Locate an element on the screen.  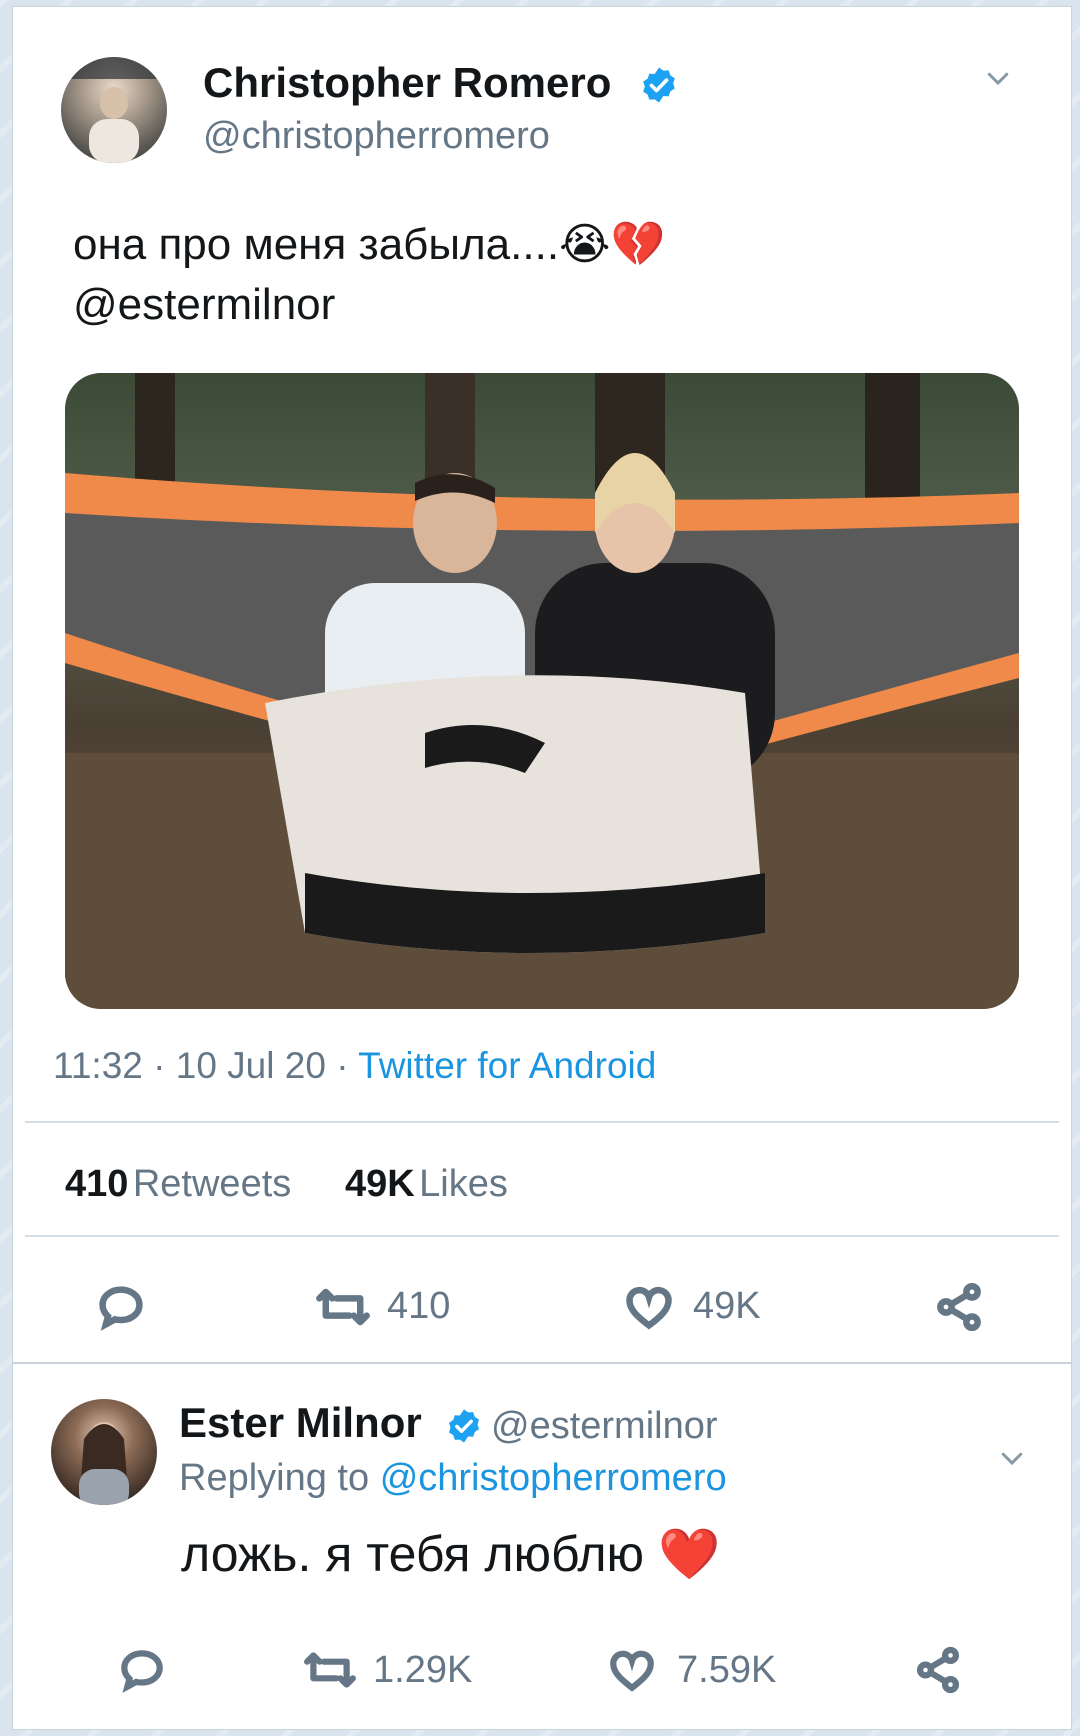
tweet-source: Twitter for Android is located at coordinates (507, 1065).